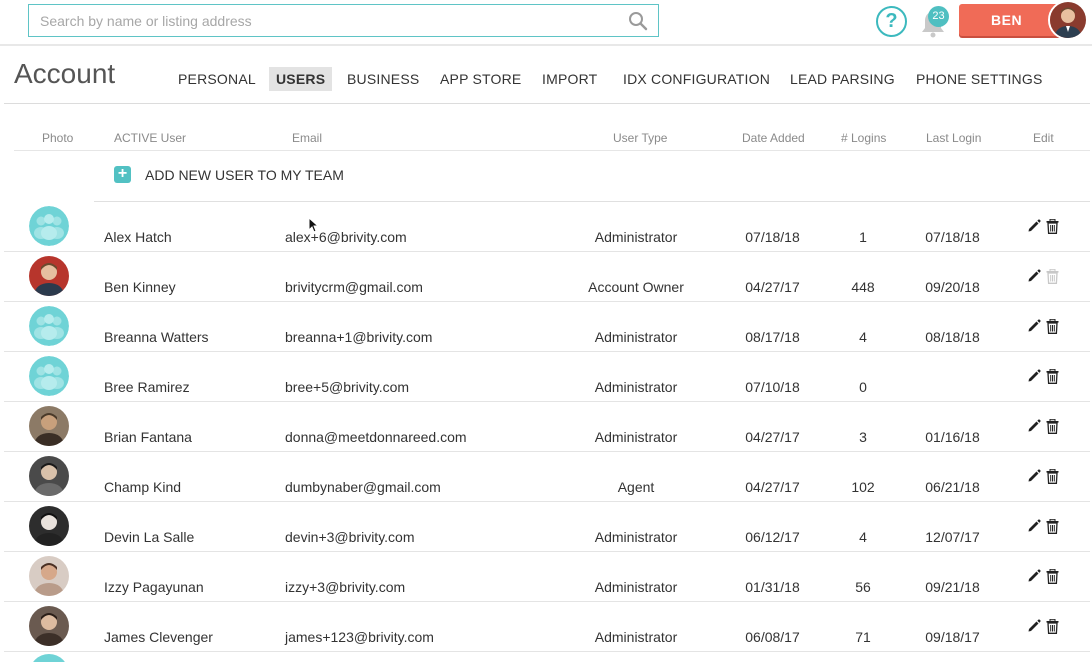  Describe the element at coordinates (772, 337) in the screenshot. I see `date-added: 08/17/18` at that location.